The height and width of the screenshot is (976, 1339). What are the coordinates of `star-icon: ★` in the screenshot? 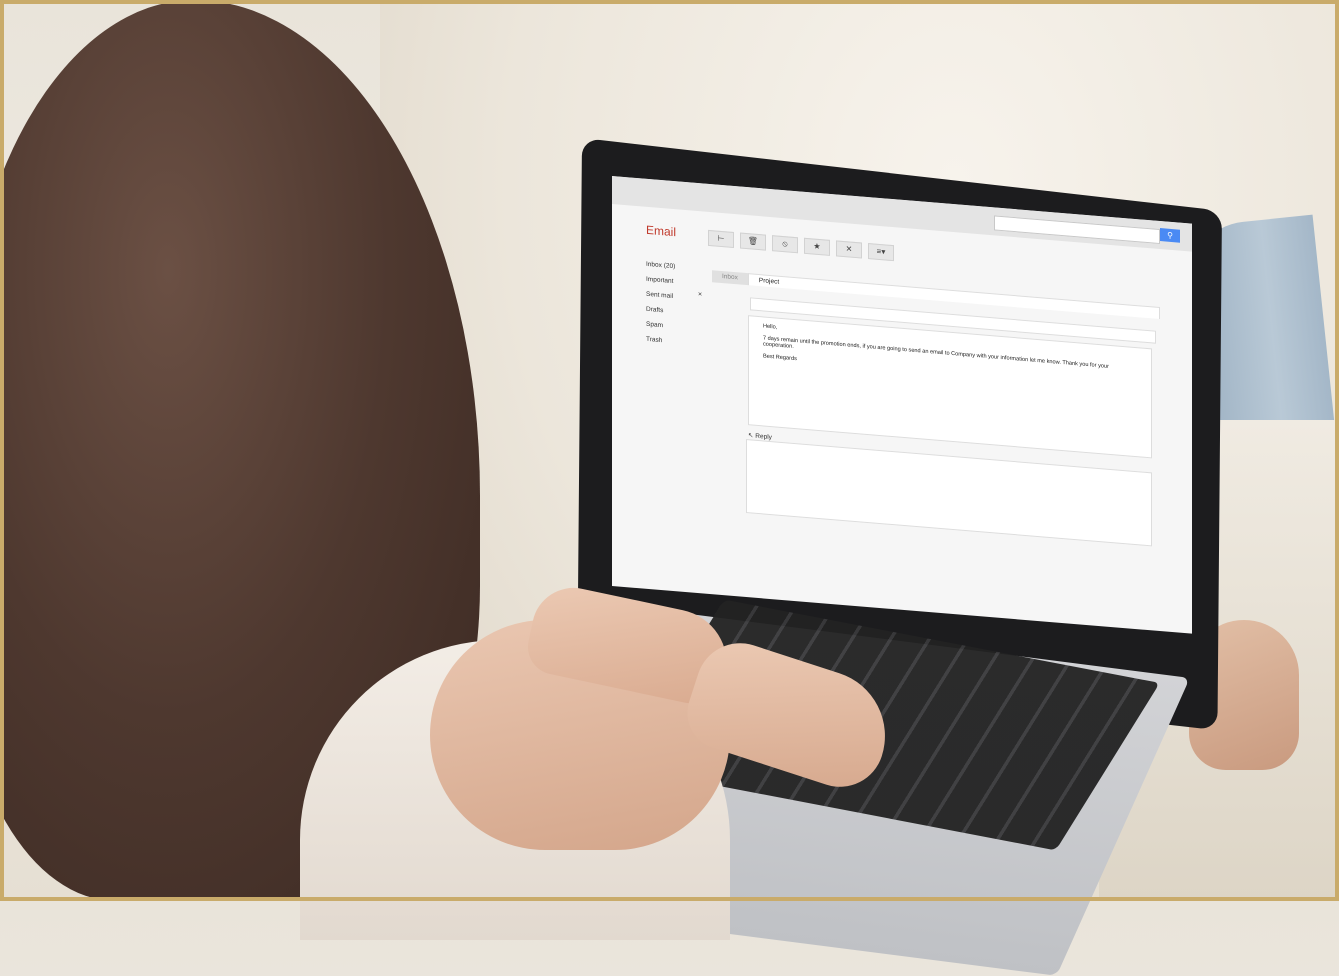 It's located at (817, 246).